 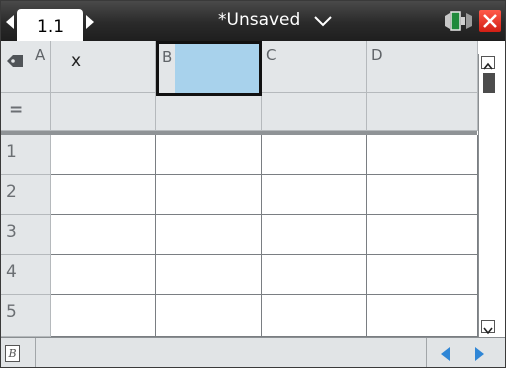 I want to click on formula-cell-b, so click(x=209, y=113).